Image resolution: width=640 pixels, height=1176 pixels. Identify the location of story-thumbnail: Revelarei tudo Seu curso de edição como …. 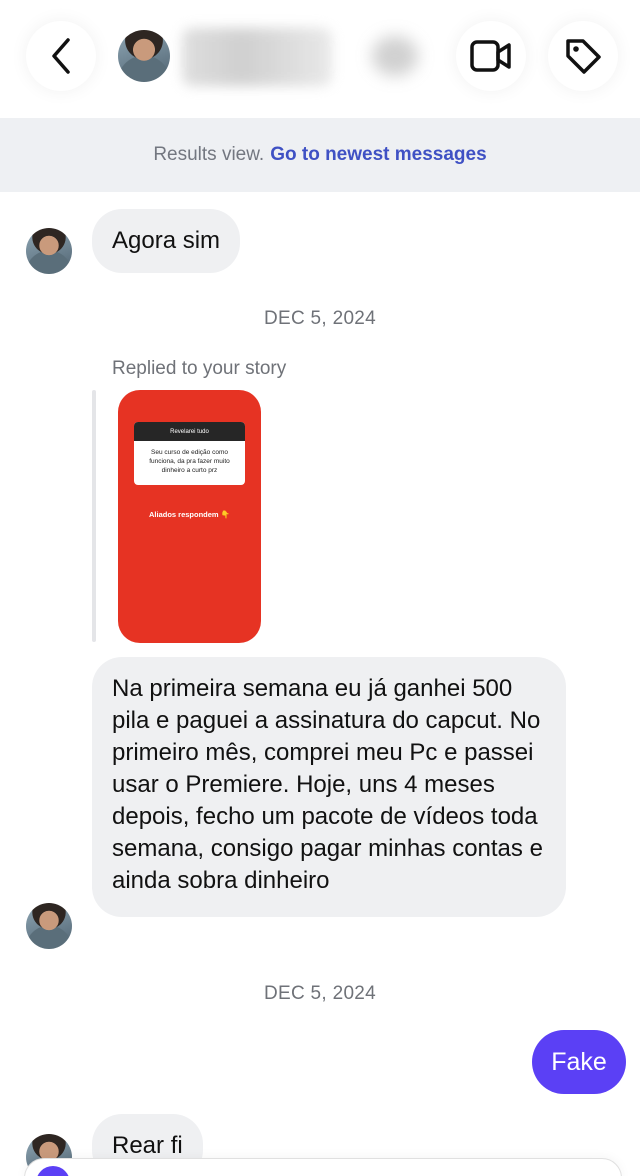
(189, 516).